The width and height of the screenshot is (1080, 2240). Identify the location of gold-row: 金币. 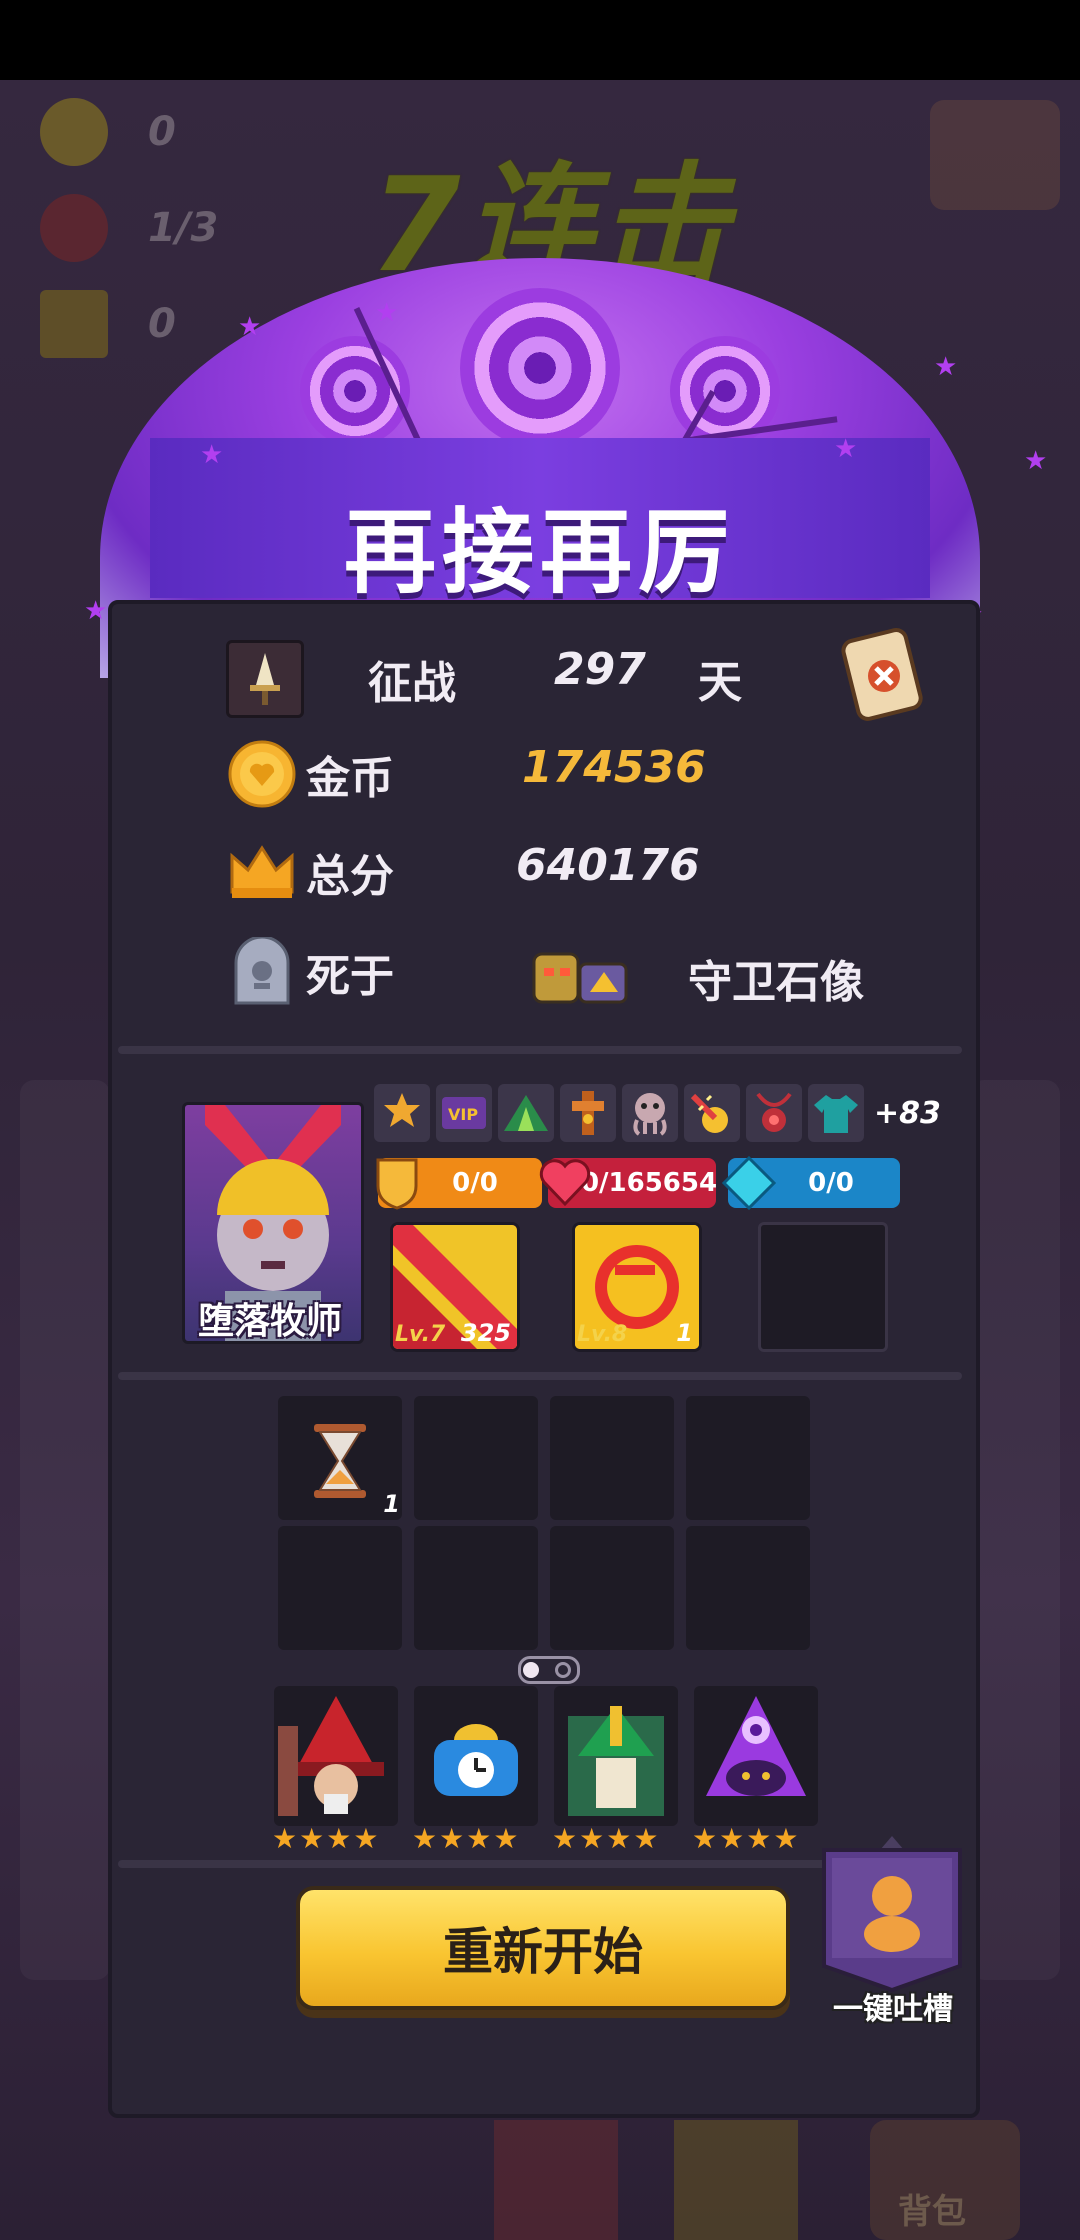
(310, 774).